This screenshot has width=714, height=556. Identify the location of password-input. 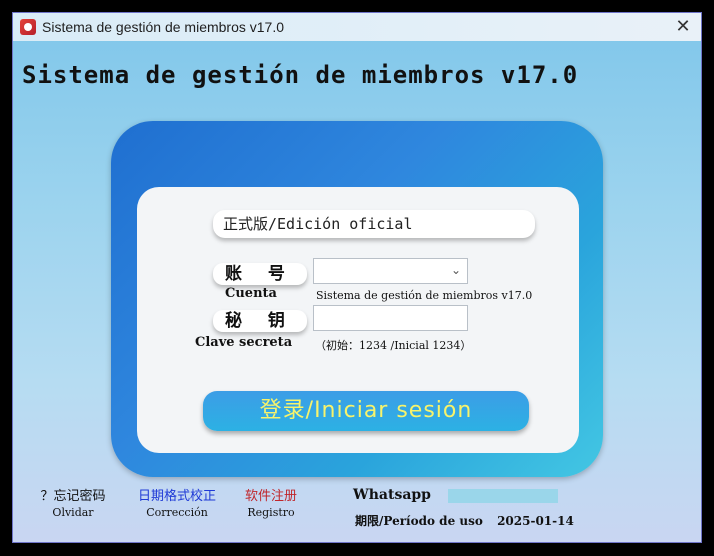
(390, 318).